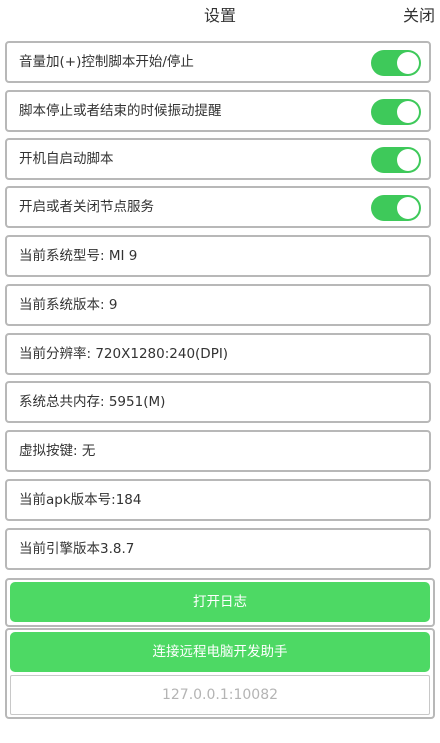 This screenshot has width=440, height=743. What do you see at coordinates (120, 111) in the screenshot?
I see `setting-label: 脚本停止或者结束的时候振动提醒` at bounding box center [120, 111].